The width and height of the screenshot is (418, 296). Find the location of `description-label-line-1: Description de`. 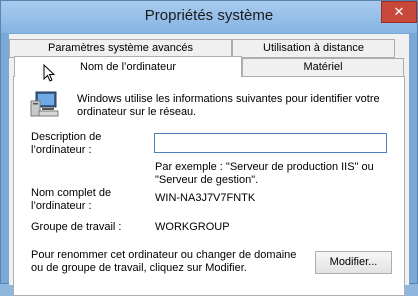

description-label-line-1: Description de is located at coordinates (66, 137).